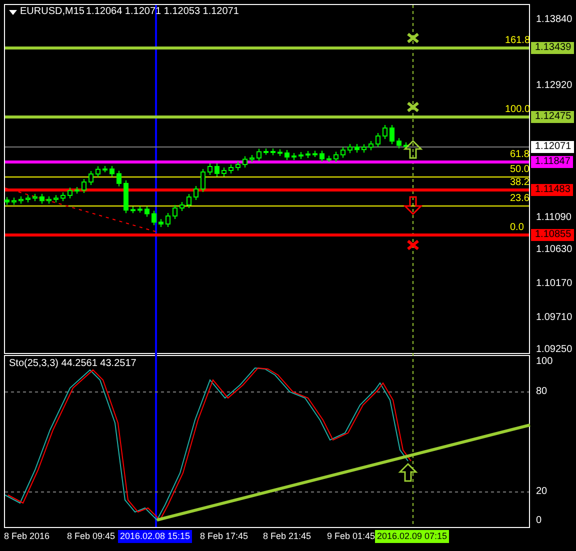  I want to click on price-axis-label: 1.09250, so click(554, 350).